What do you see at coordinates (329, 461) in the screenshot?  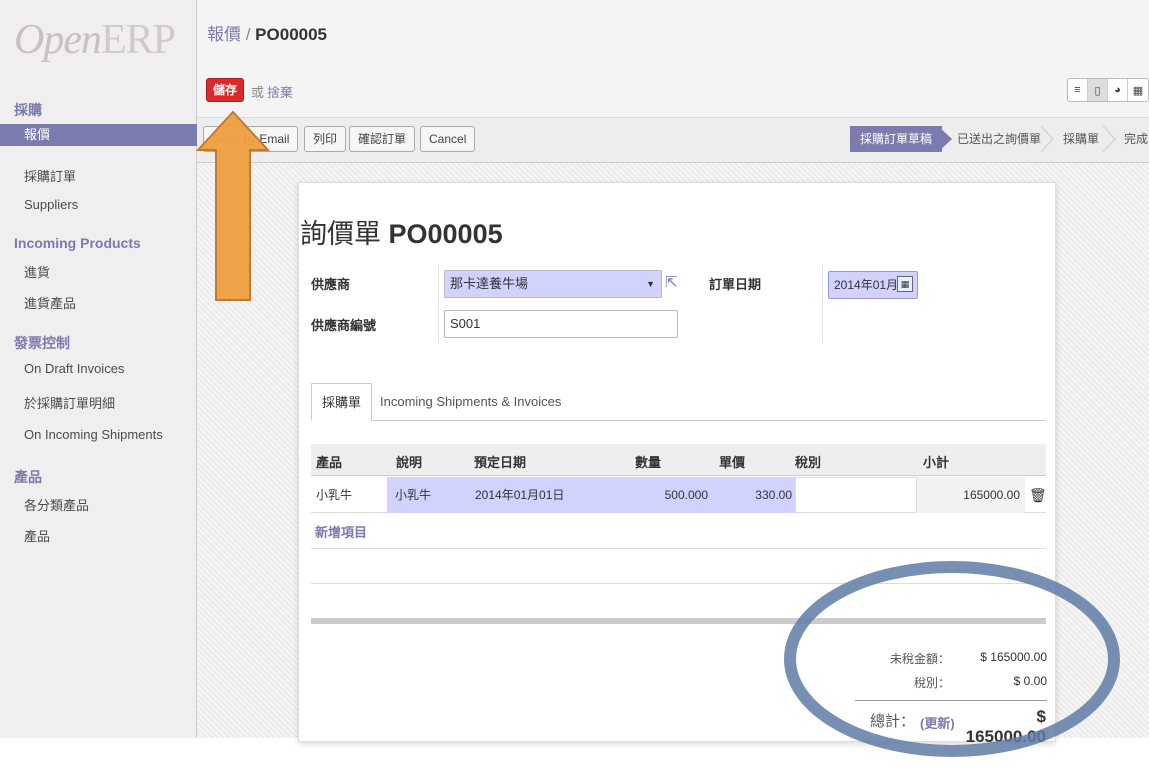 I see `col-product: 產品` at bounding box center [329, 461].